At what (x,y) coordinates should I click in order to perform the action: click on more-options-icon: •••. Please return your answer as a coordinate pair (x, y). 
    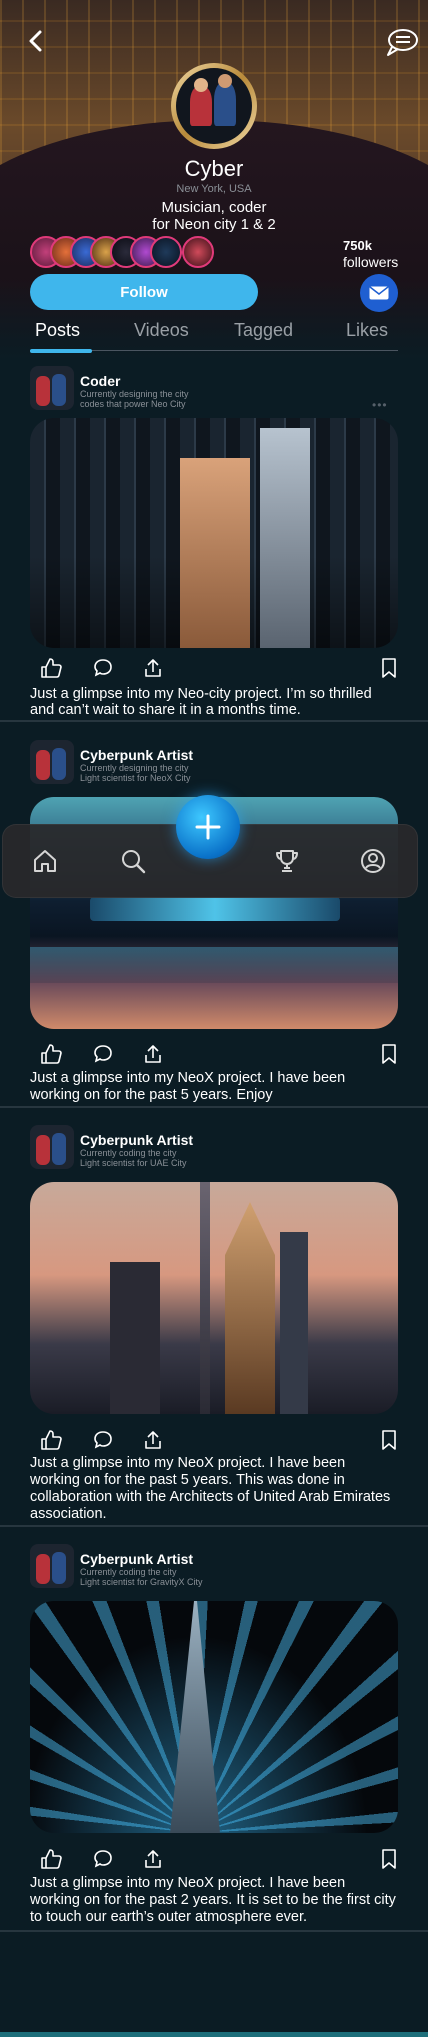
    Looking at the image, I should click on (380, 405).